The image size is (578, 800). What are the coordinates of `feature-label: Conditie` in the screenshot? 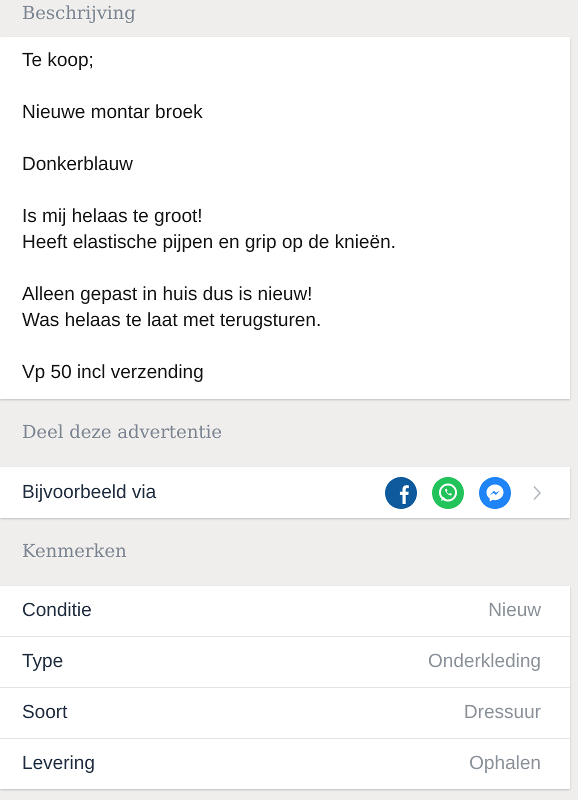 It's located at (57, 611).